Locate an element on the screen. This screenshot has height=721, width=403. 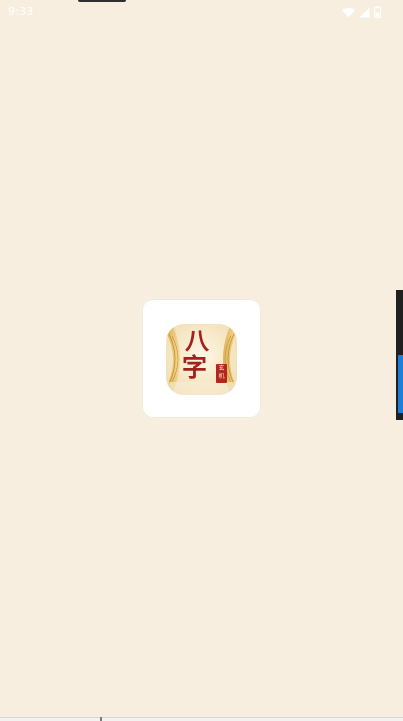
status-icons is located at coordinates (361, 12).